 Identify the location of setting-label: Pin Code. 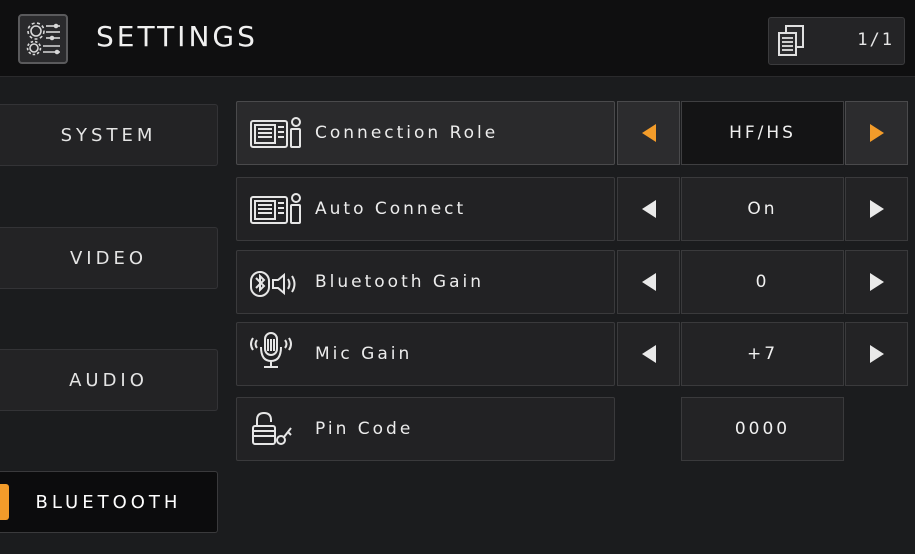
(364, 429).